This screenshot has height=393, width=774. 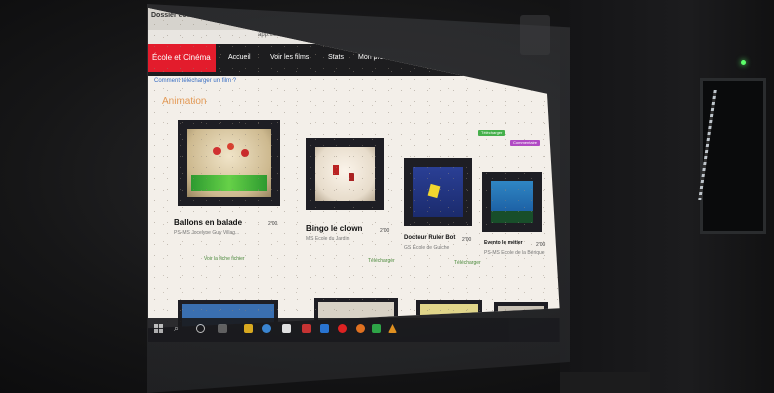 What do you see at coordinates (222, 328) in the screenshot?
I see `task-view-icon` at bounding box center [222, 328].